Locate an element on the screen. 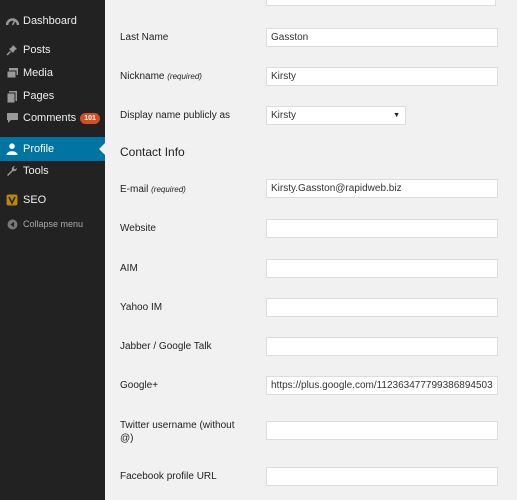 The image size is (517, 500). website-label: Website is located at coordinates (138, 228).